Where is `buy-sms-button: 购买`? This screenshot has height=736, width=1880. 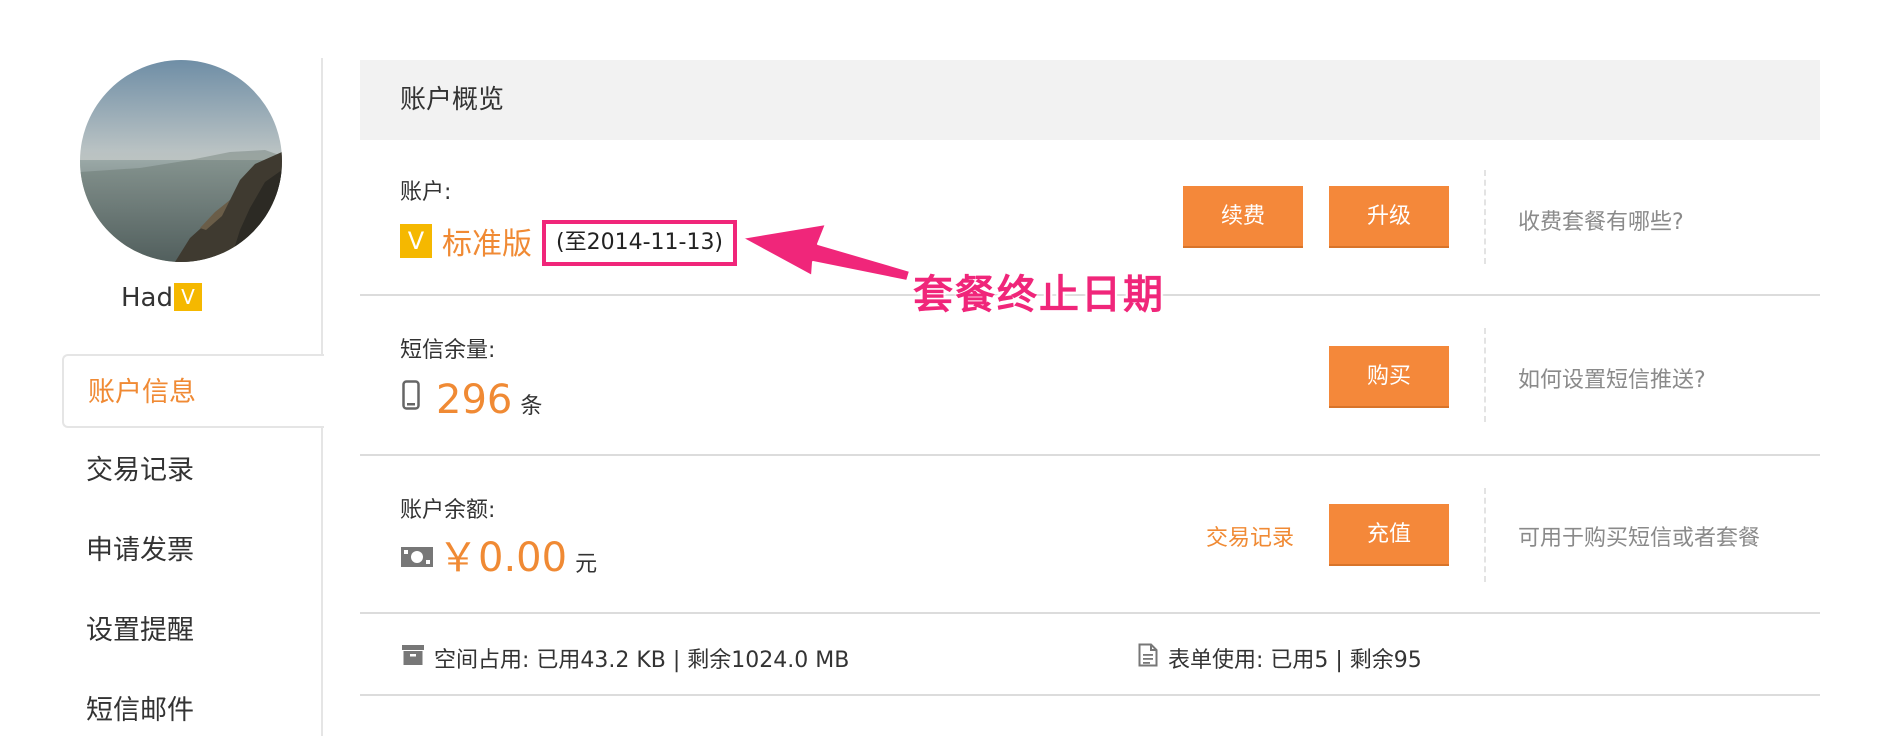
buy-sms-button: 购买 is located at coordinates (1389, 376).